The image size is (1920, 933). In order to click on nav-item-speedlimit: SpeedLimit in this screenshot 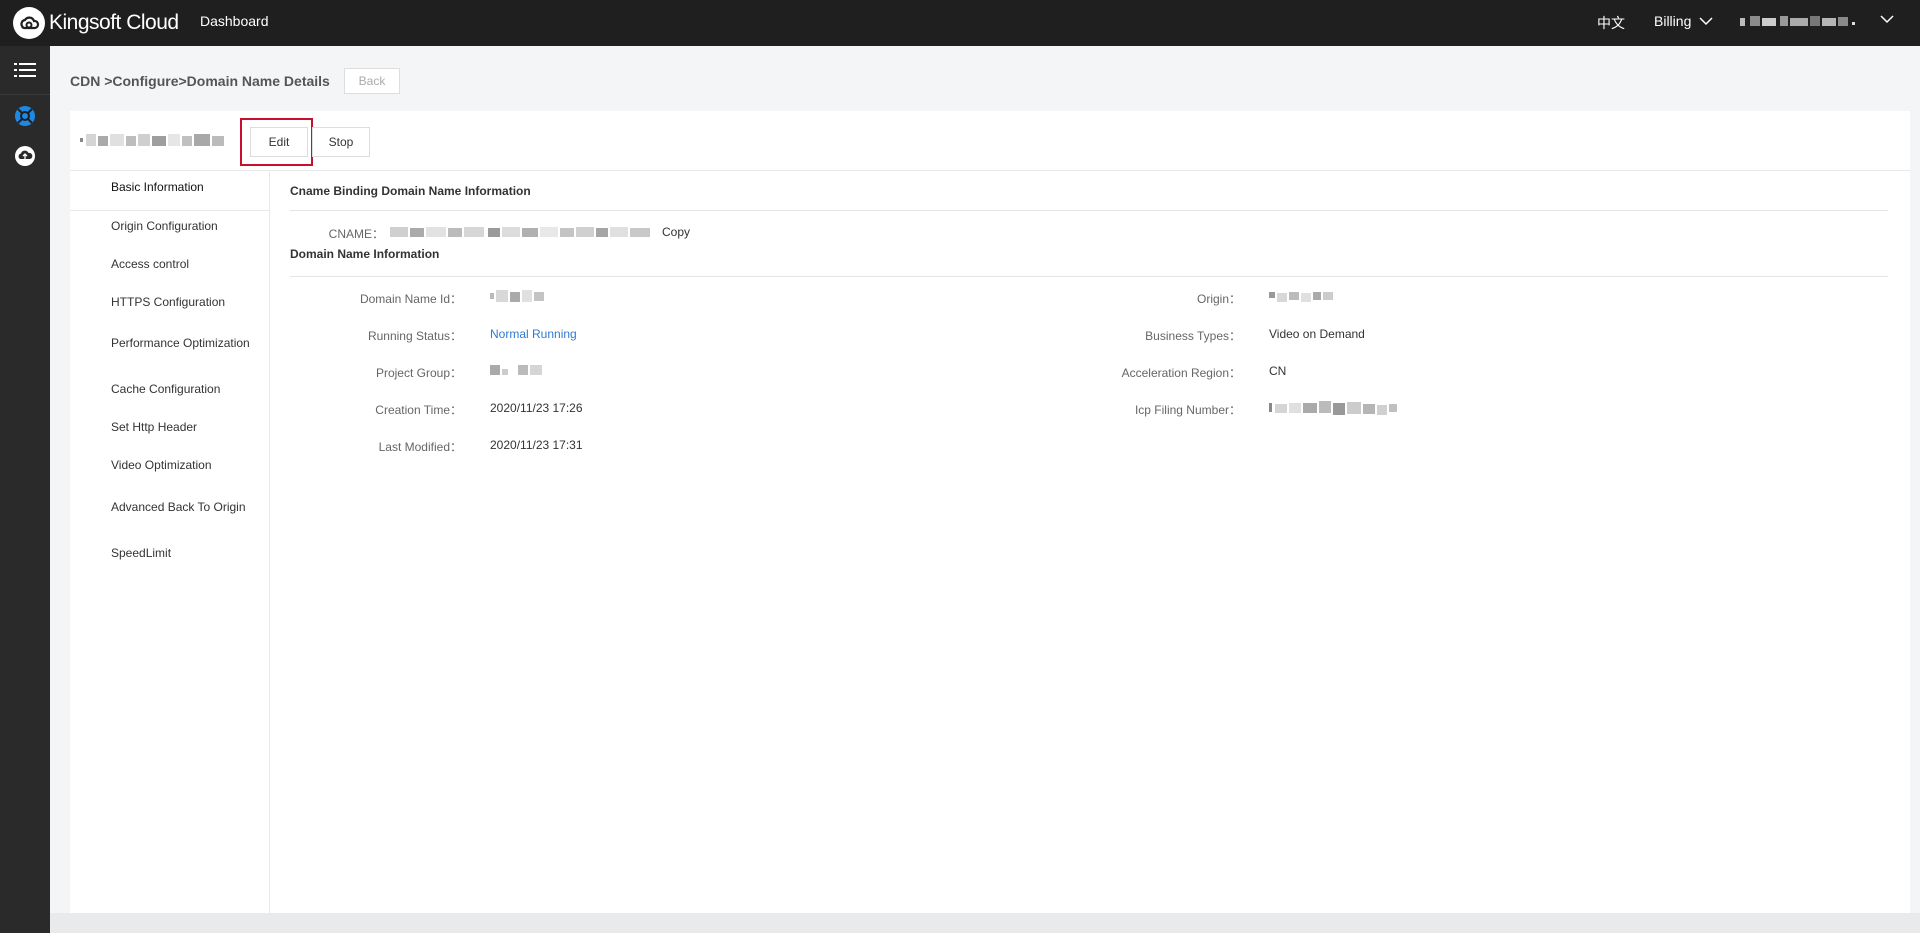, I will do `click(141, 553)`.